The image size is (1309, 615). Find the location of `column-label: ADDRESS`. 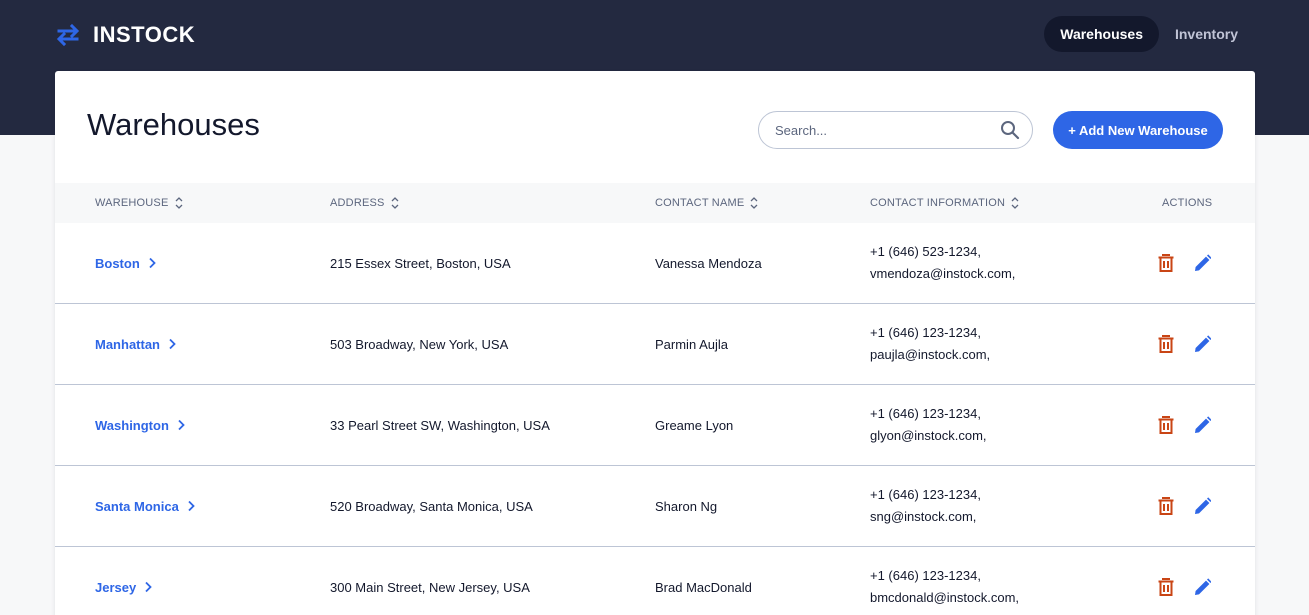

column-label: ADDRESS is located at coordinates (357, 203).